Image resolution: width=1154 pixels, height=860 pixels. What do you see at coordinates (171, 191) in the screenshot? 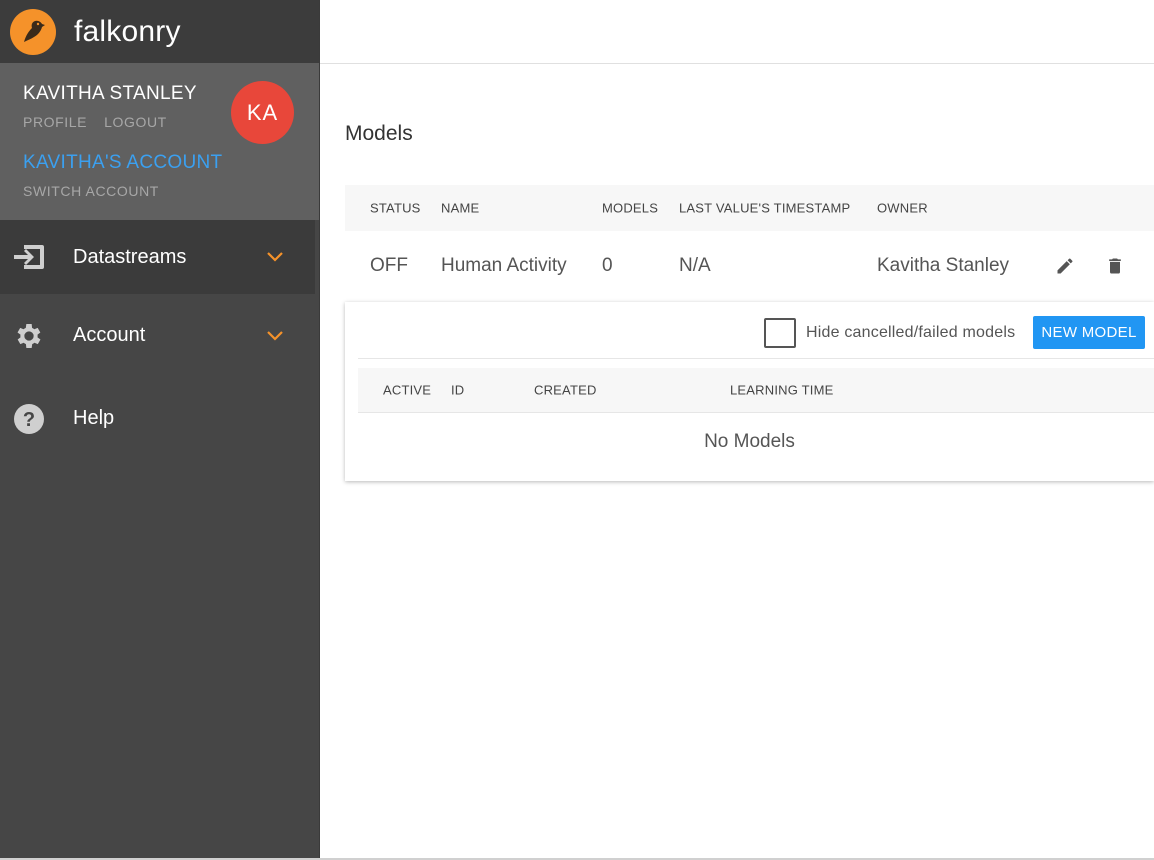
I see `switch-account-link: SWITCH ACCOUNT` at bounding box center [171, 191].